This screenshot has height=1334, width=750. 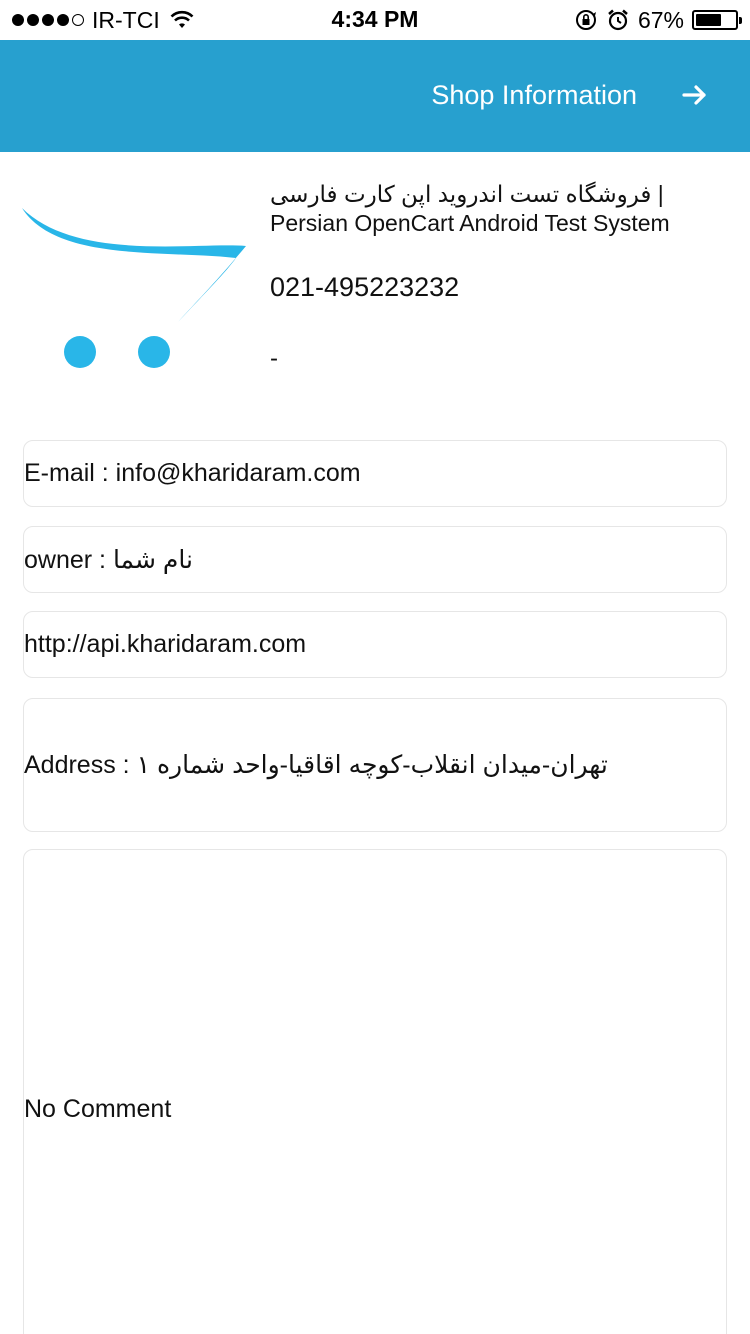 I want to click on comment-text: No Comment, so click(x=98, y=1108).